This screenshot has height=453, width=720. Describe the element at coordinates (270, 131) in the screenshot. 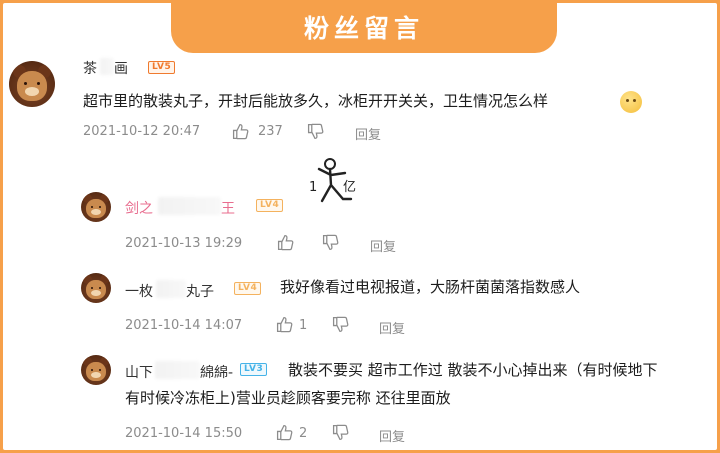

I see `like-count: 237` at that location.